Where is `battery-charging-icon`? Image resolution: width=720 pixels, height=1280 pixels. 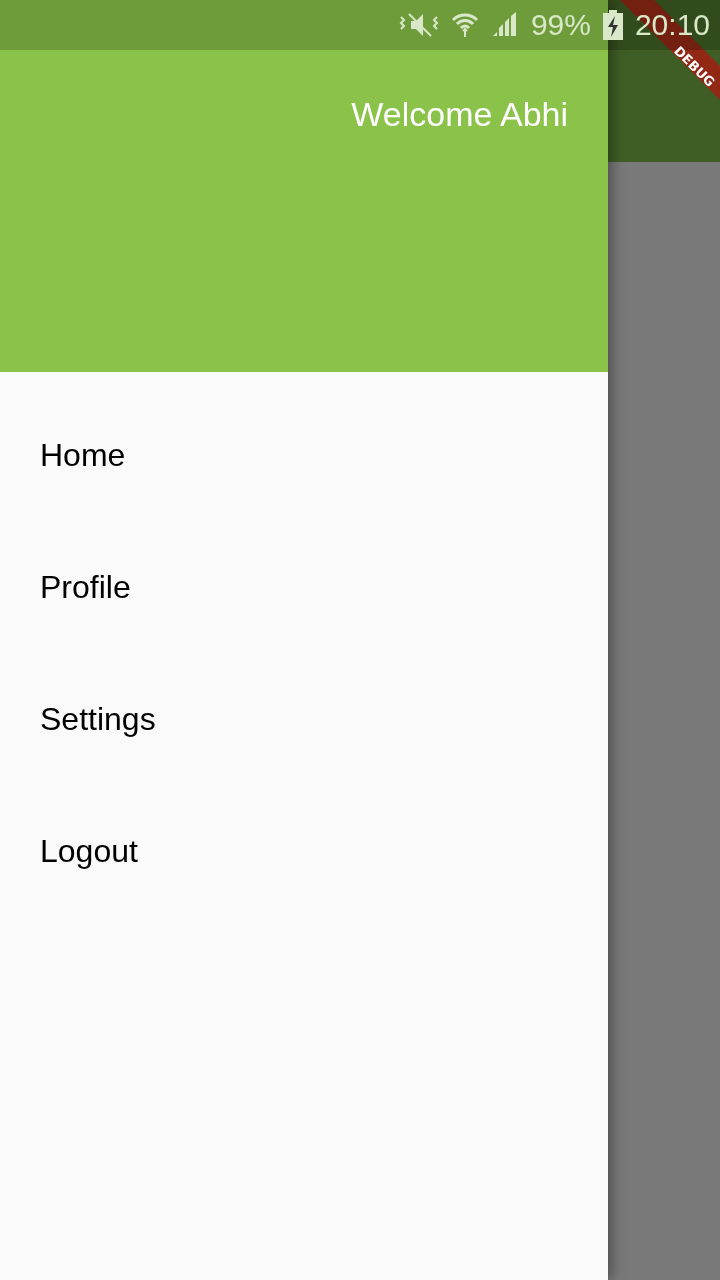
battery-charging-icon is located at coordinates (612, 25).